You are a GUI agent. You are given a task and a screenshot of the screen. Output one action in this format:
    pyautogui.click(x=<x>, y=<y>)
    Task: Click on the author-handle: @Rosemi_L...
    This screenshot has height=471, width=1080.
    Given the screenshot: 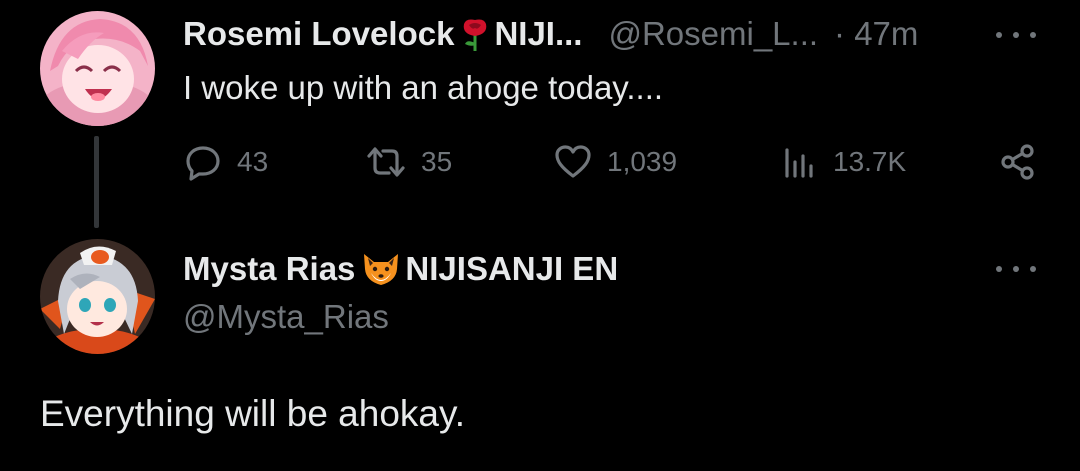 What is the action you would take?
    pyautogui.click(x=713, y=34)
    